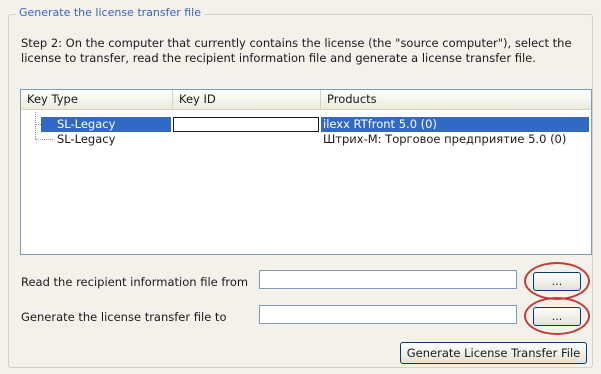  I want to click on column-header-key-type: Key Type, so click(97, 99).